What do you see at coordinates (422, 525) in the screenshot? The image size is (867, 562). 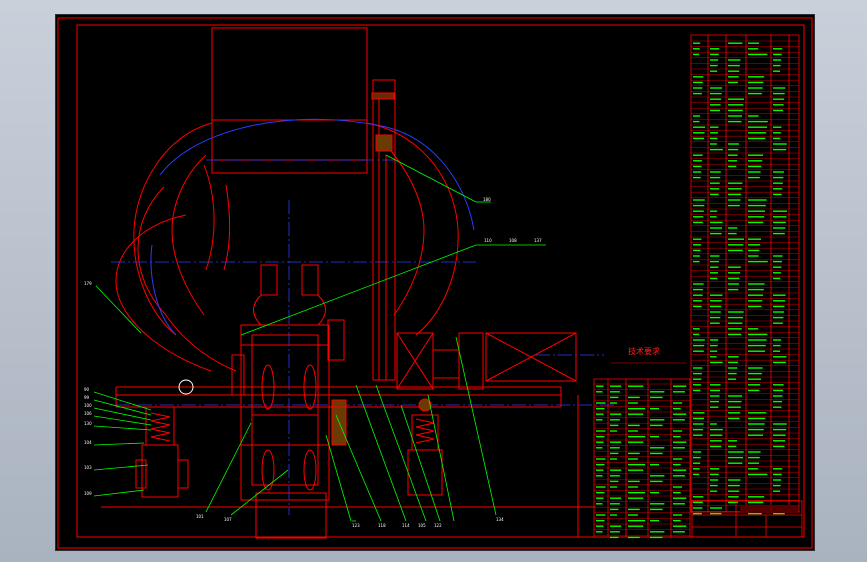 I see `callout-105: 105` at bounding box center [422, 525].